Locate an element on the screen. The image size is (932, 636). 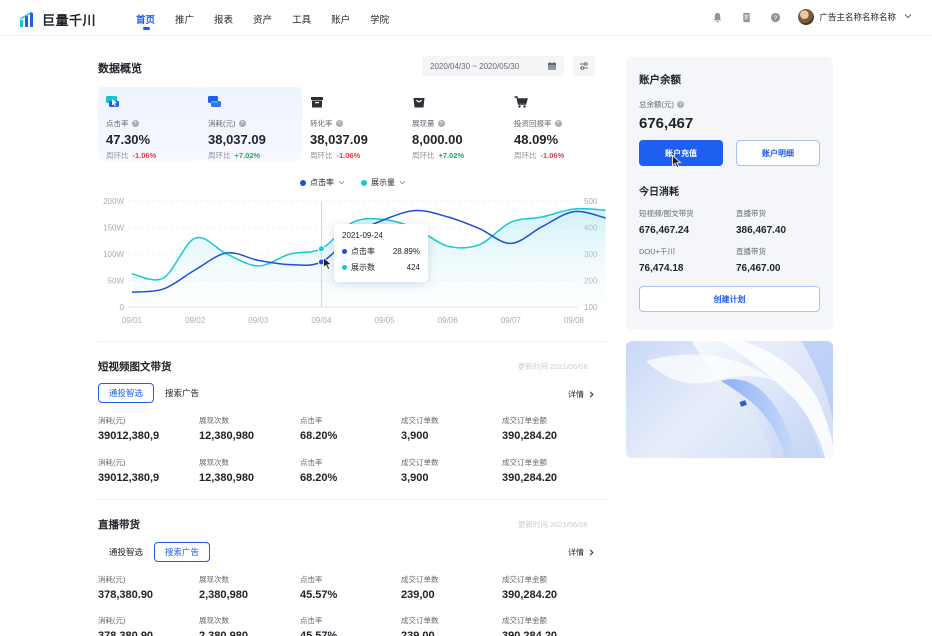
stat-cell: 点击率 45.57% is located at coordinates (350, 625).